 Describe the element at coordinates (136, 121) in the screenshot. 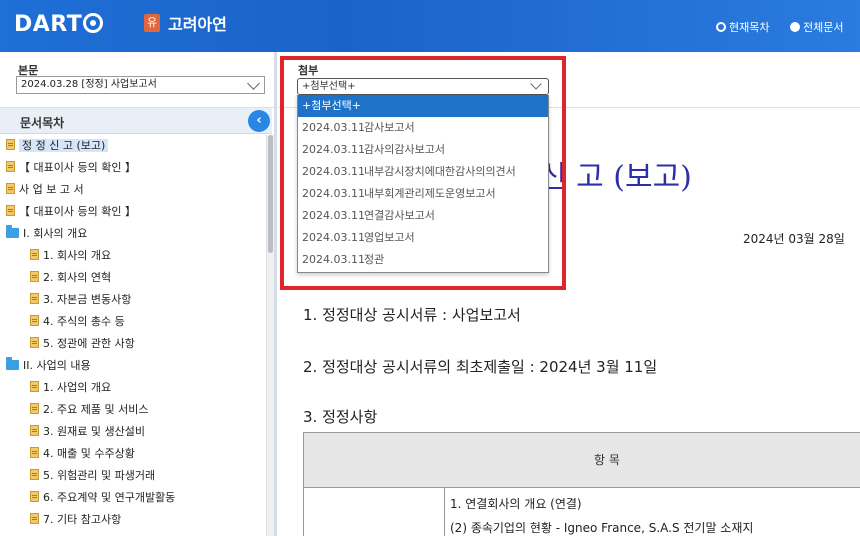

I see `toc-header: 문서목차` at that location.